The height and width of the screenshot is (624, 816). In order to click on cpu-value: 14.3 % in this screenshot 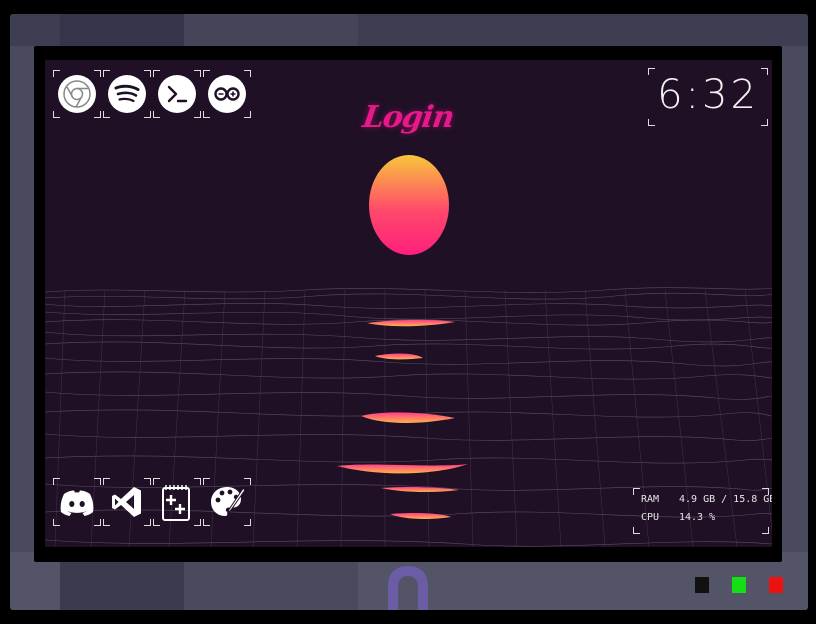, I will do `click(697, 517)`.